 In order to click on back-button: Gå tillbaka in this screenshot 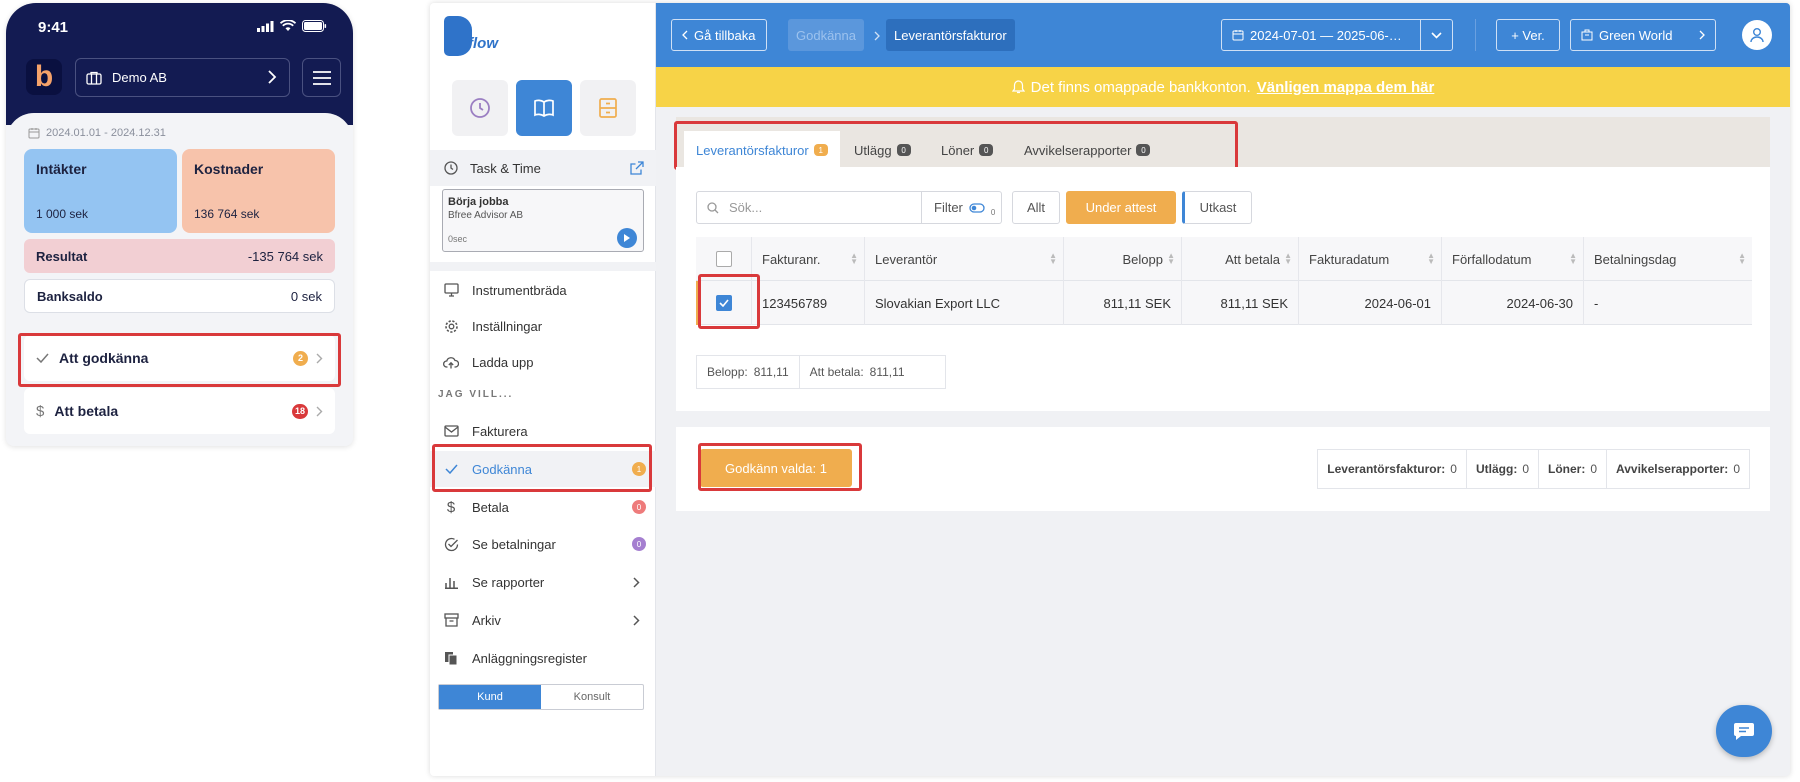, I will do `click(719, 35)`.